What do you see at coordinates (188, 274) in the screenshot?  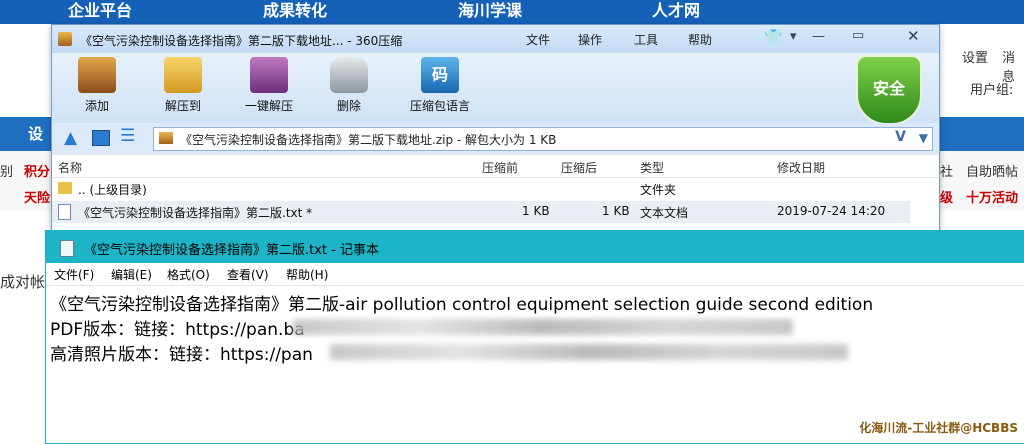 I see `np-menu-format: 格式(O)` at bounding box center [188, 274].